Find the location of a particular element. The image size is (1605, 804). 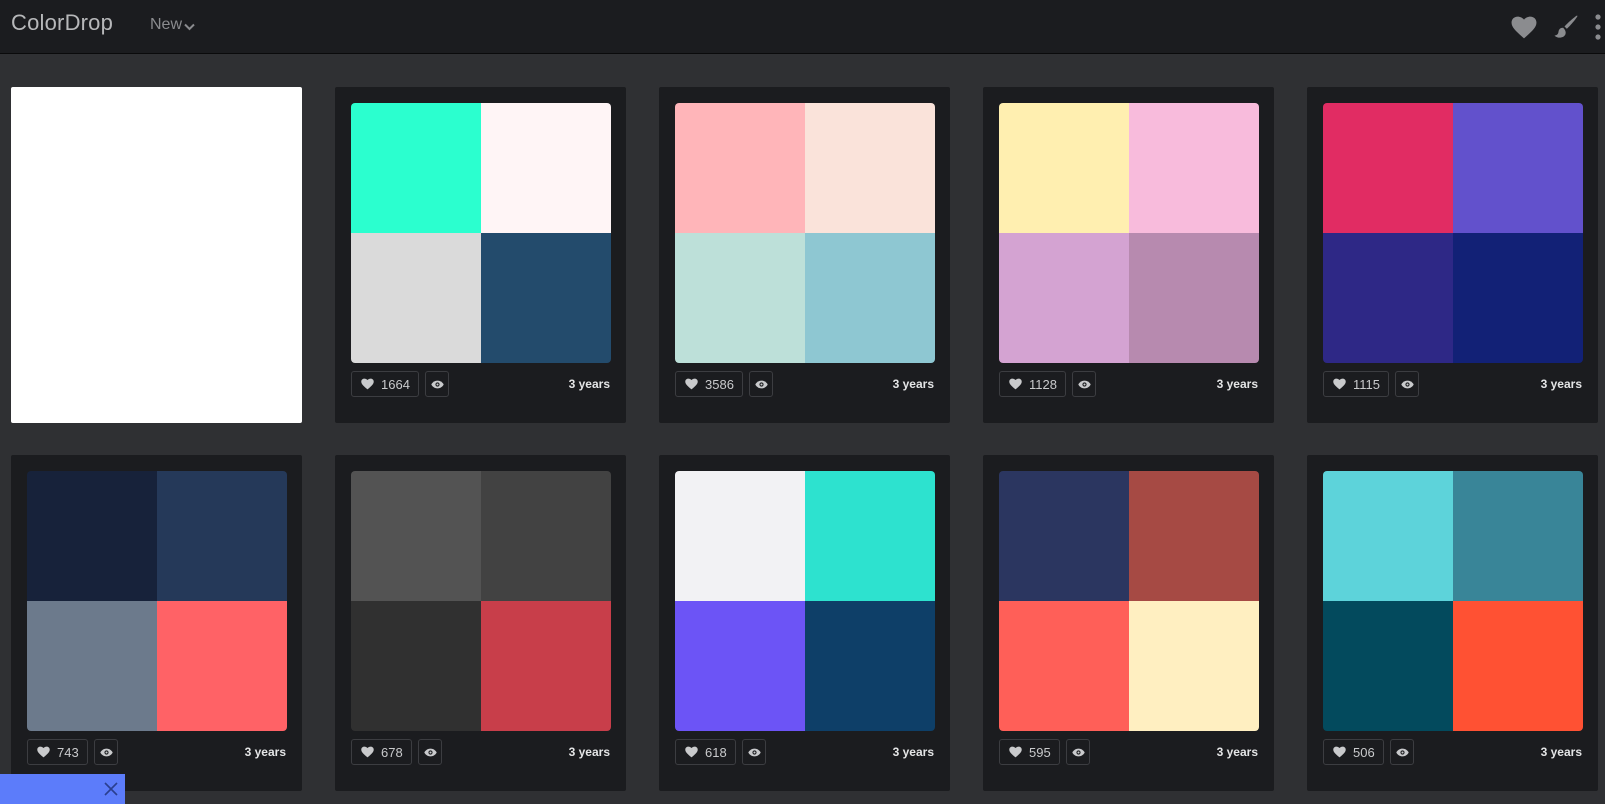

like-button: 678 is located at coordinates (381, 752).